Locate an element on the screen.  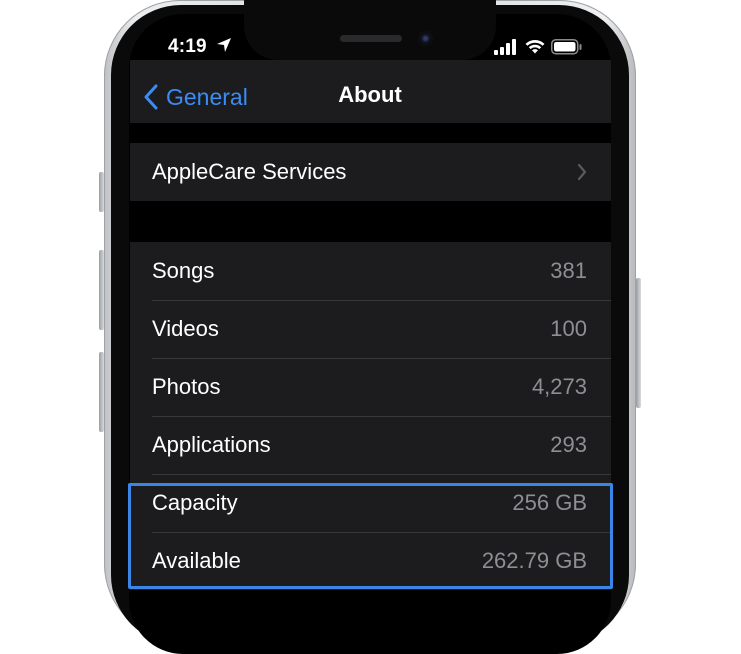
list-item-value: 100 is located at coordinates (568, 328).